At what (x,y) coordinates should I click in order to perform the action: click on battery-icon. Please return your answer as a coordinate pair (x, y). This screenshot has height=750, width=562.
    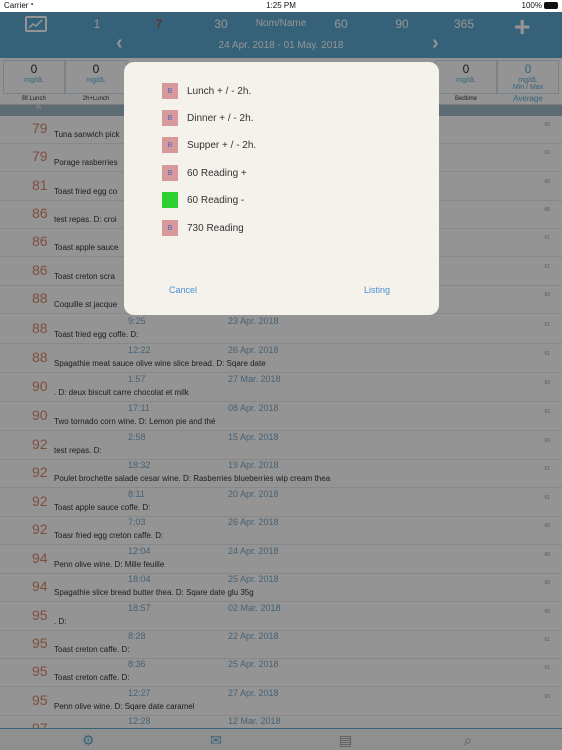
    Looking at the image, I should click on (551, 5).